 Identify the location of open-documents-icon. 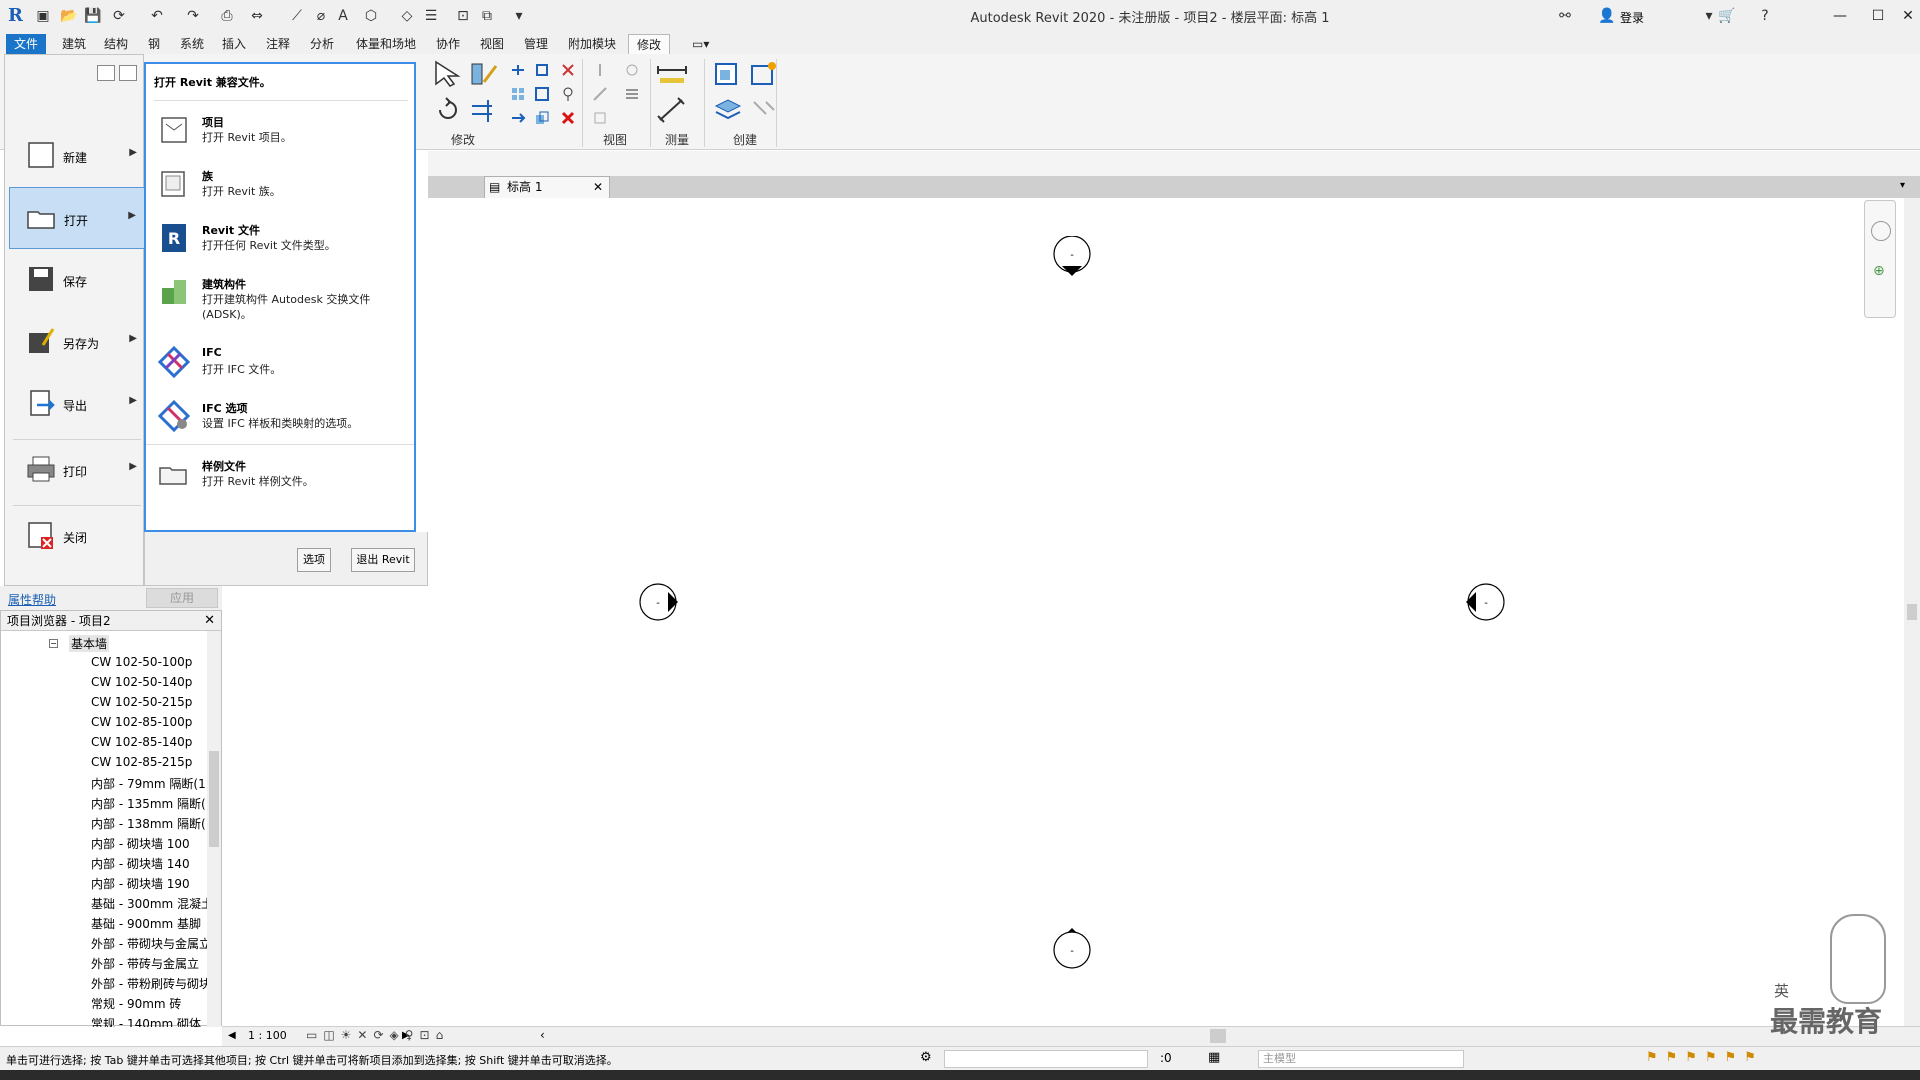
(128, 73).